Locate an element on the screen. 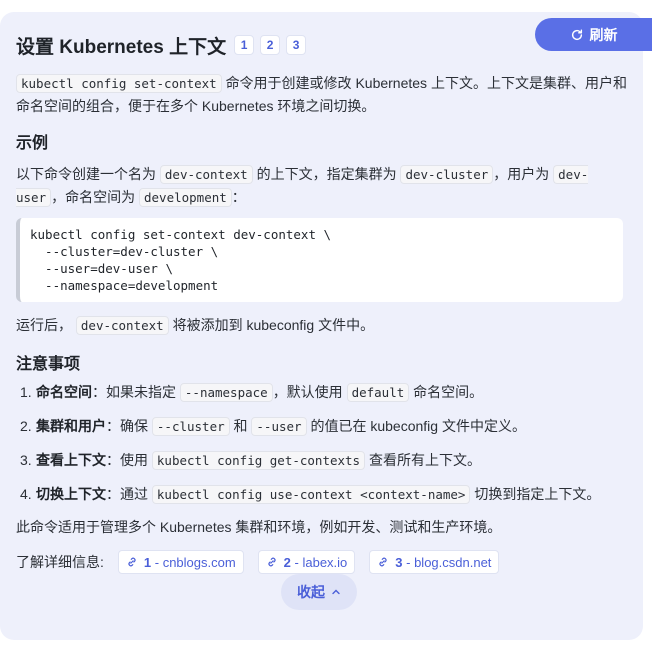 The height and width of the screenshot is (659, 652). list-item-title: 切换上下文 is located at coordinates (71, 494).